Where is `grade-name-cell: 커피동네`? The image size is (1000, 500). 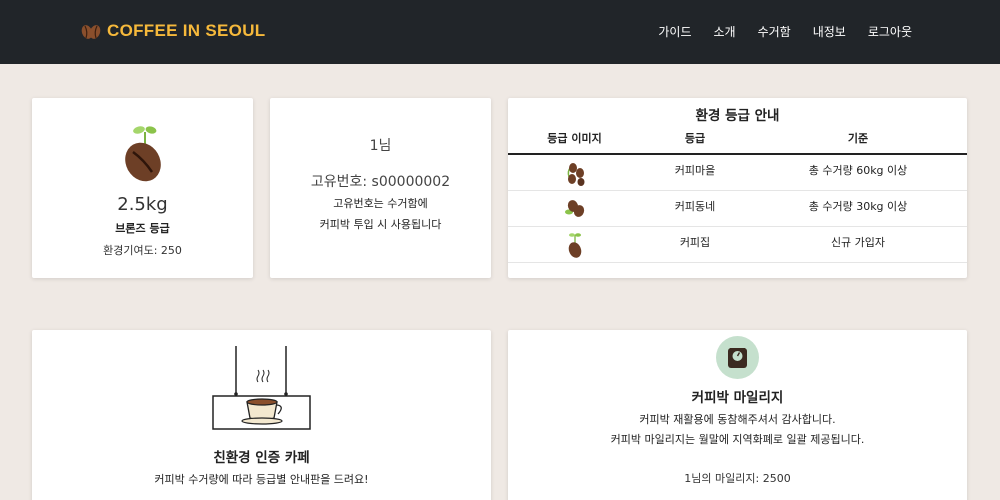 grade-name-cell: 커피동네 is located at coordinates (695, 206).